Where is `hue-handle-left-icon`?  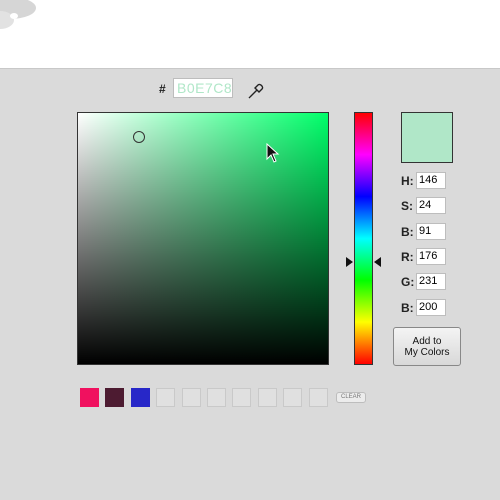
hue-handle-left-icon is located at coordinates (349, 262).